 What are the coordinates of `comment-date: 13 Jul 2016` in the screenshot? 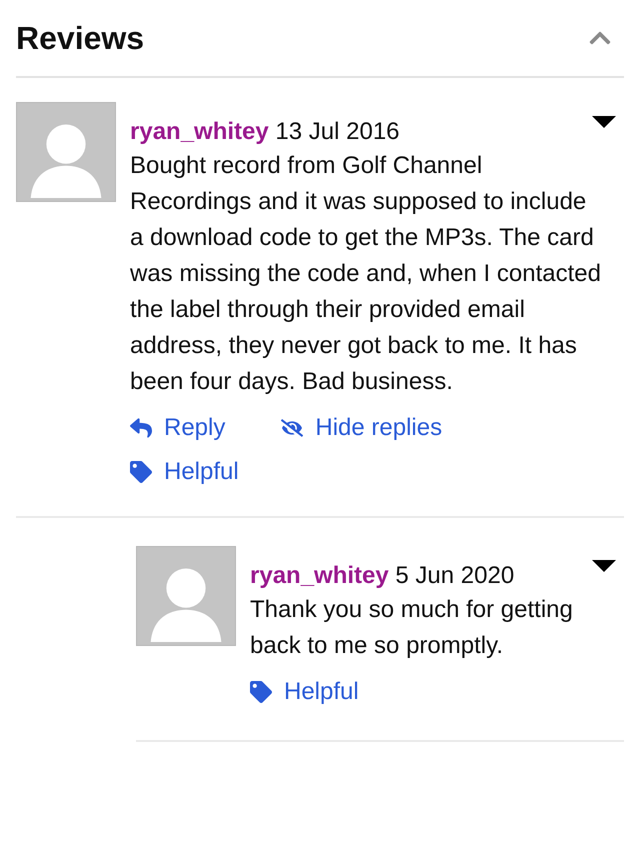 It's located at (337, 131).